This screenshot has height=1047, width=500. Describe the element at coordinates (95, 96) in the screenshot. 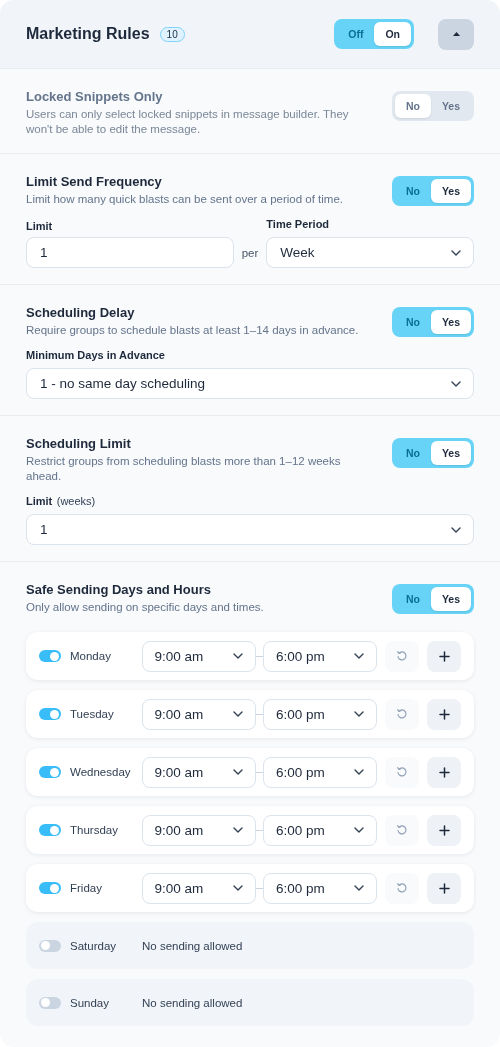

I see `rule-title: Locked Snippets Only` at that location.